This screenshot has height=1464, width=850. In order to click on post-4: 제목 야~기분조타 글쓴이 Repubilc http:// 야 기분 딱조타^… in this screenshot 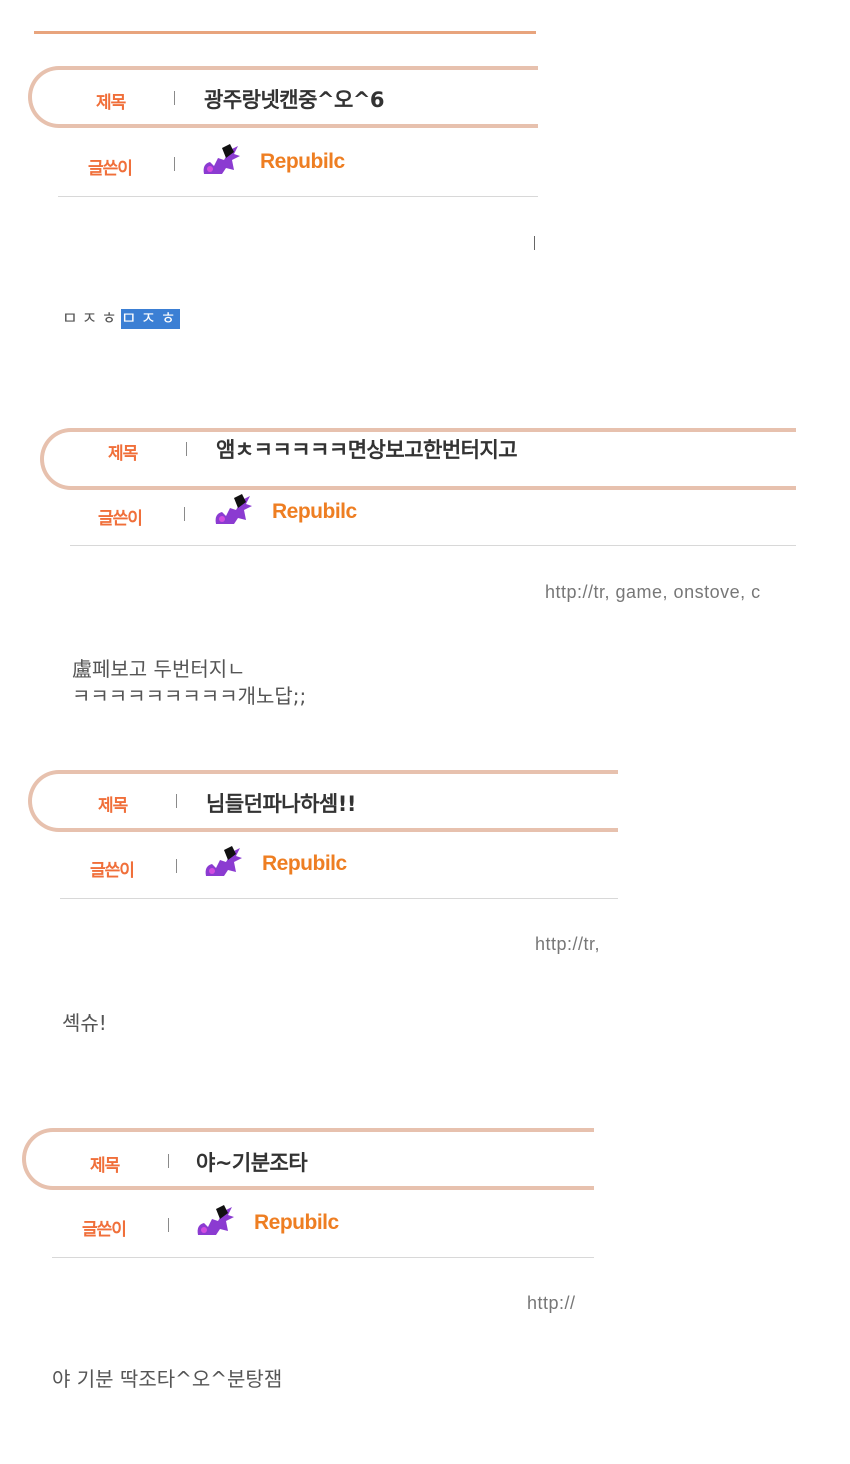, I will do `click(308, 1263)`.